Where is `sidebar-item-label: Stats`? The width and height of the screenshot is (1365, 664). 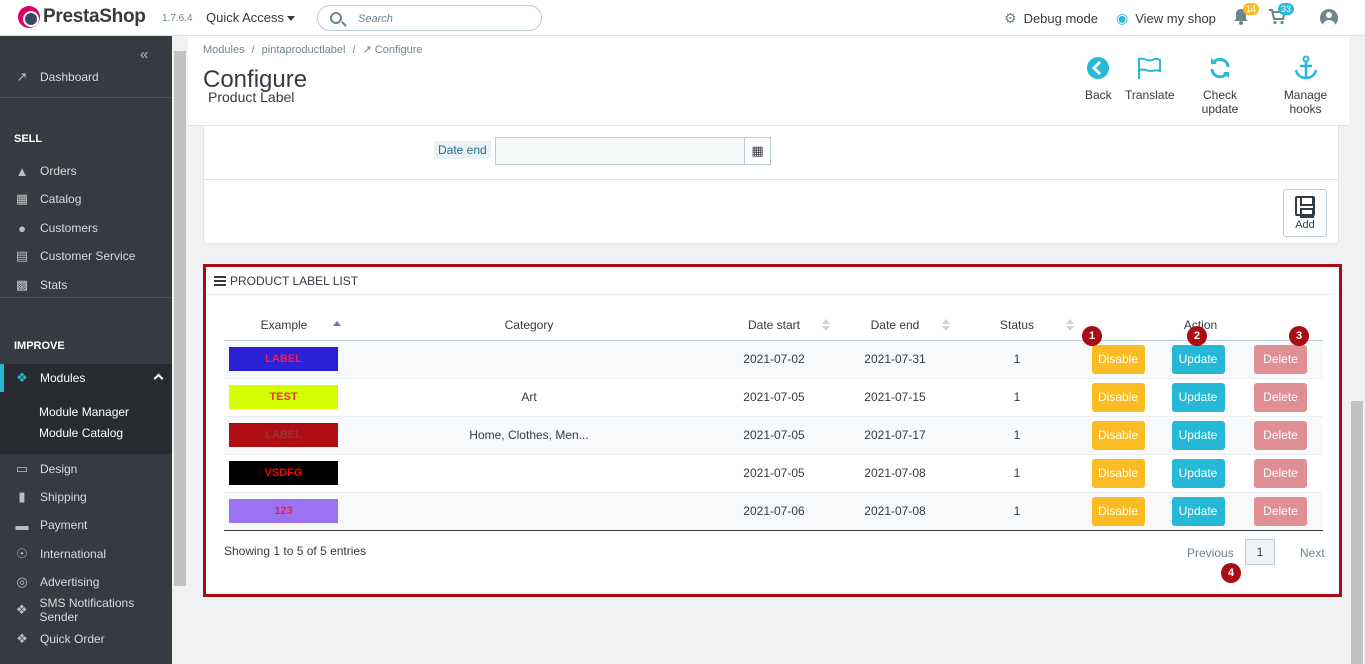
sidebar-item-label: Stats is located at coordinates (54, 285).